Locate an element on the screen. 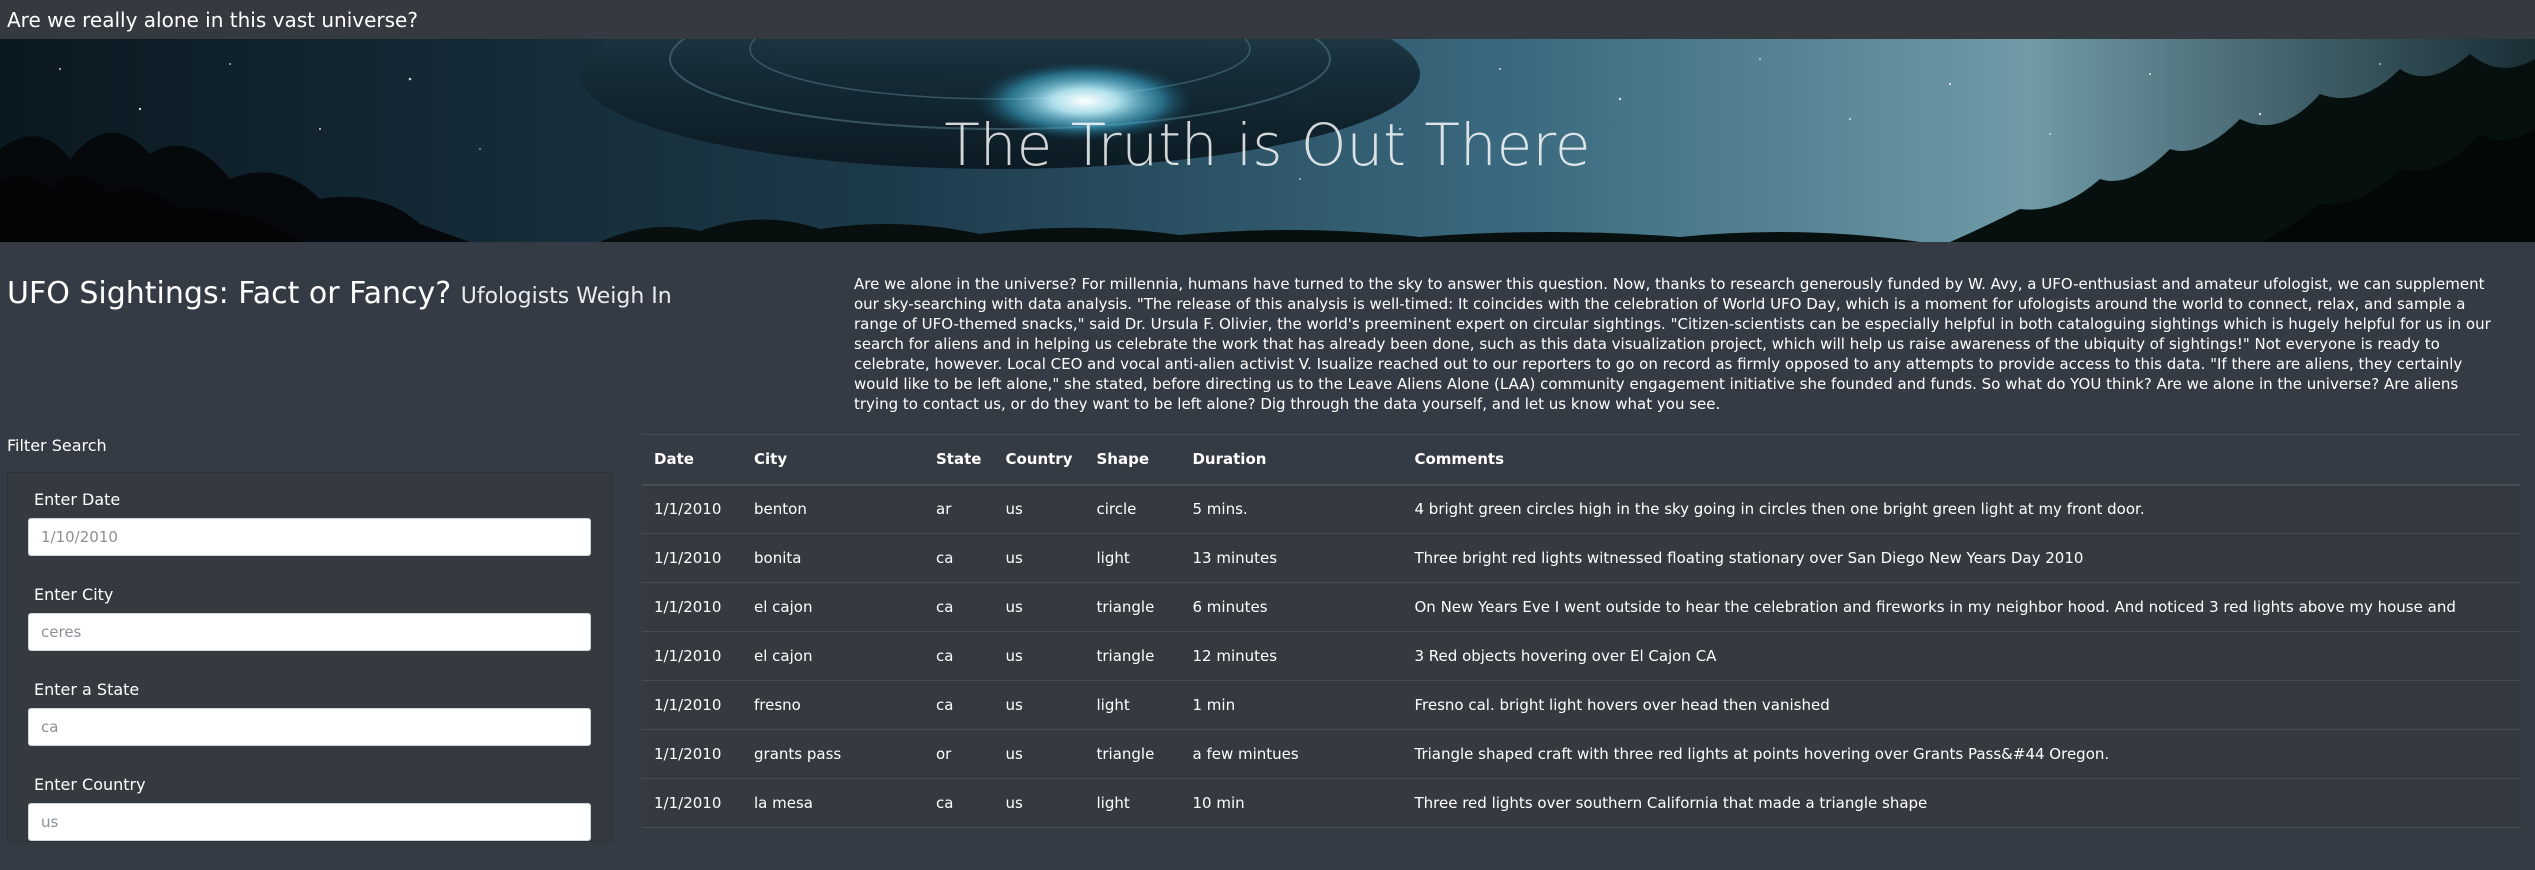 Image resolution: width=2535 pixels, height=870 pixels. cell-duration: 1 min is located at coordinates (1291, 705).